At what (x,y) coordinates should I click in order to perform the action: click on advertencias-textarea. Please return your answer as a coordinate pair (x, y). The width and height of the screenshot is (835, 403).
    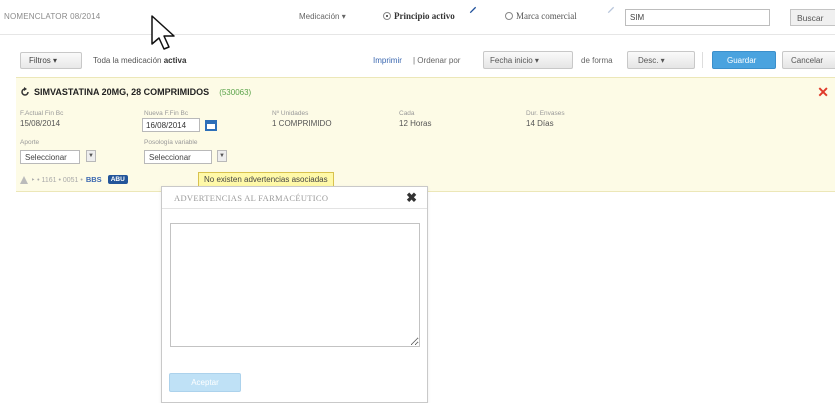
    Looking at the image, I should click on (295, 285).